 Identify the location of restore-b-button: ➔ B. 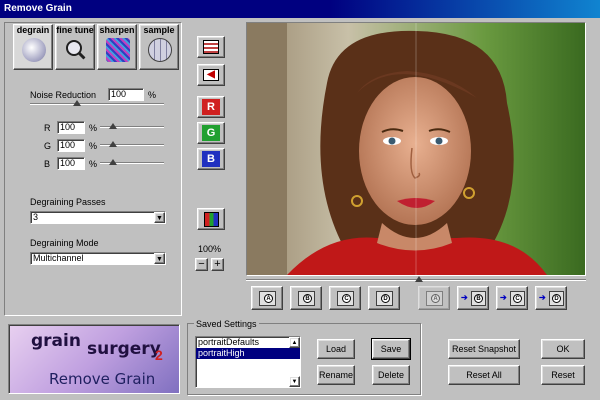
(473, 298).